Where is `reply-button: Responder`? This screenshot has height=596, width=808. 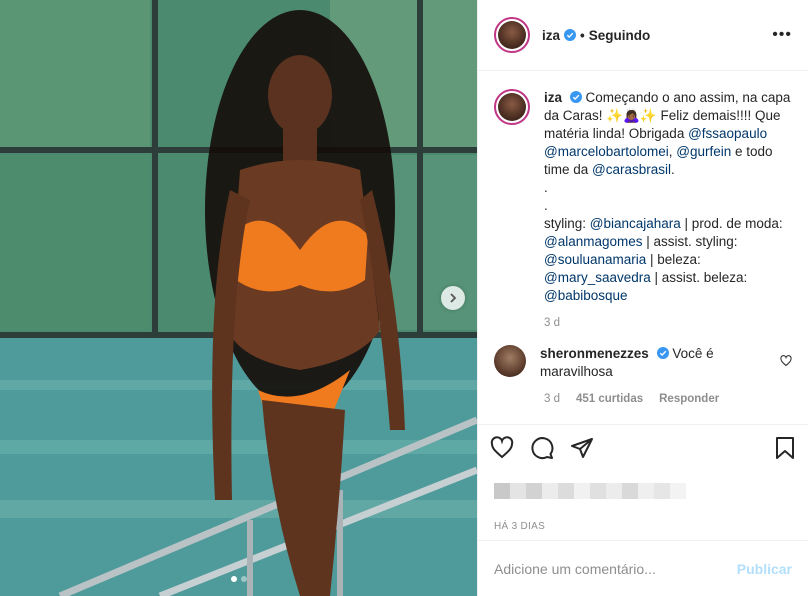 reply-button: Responder is located at coordinates (689, 399).